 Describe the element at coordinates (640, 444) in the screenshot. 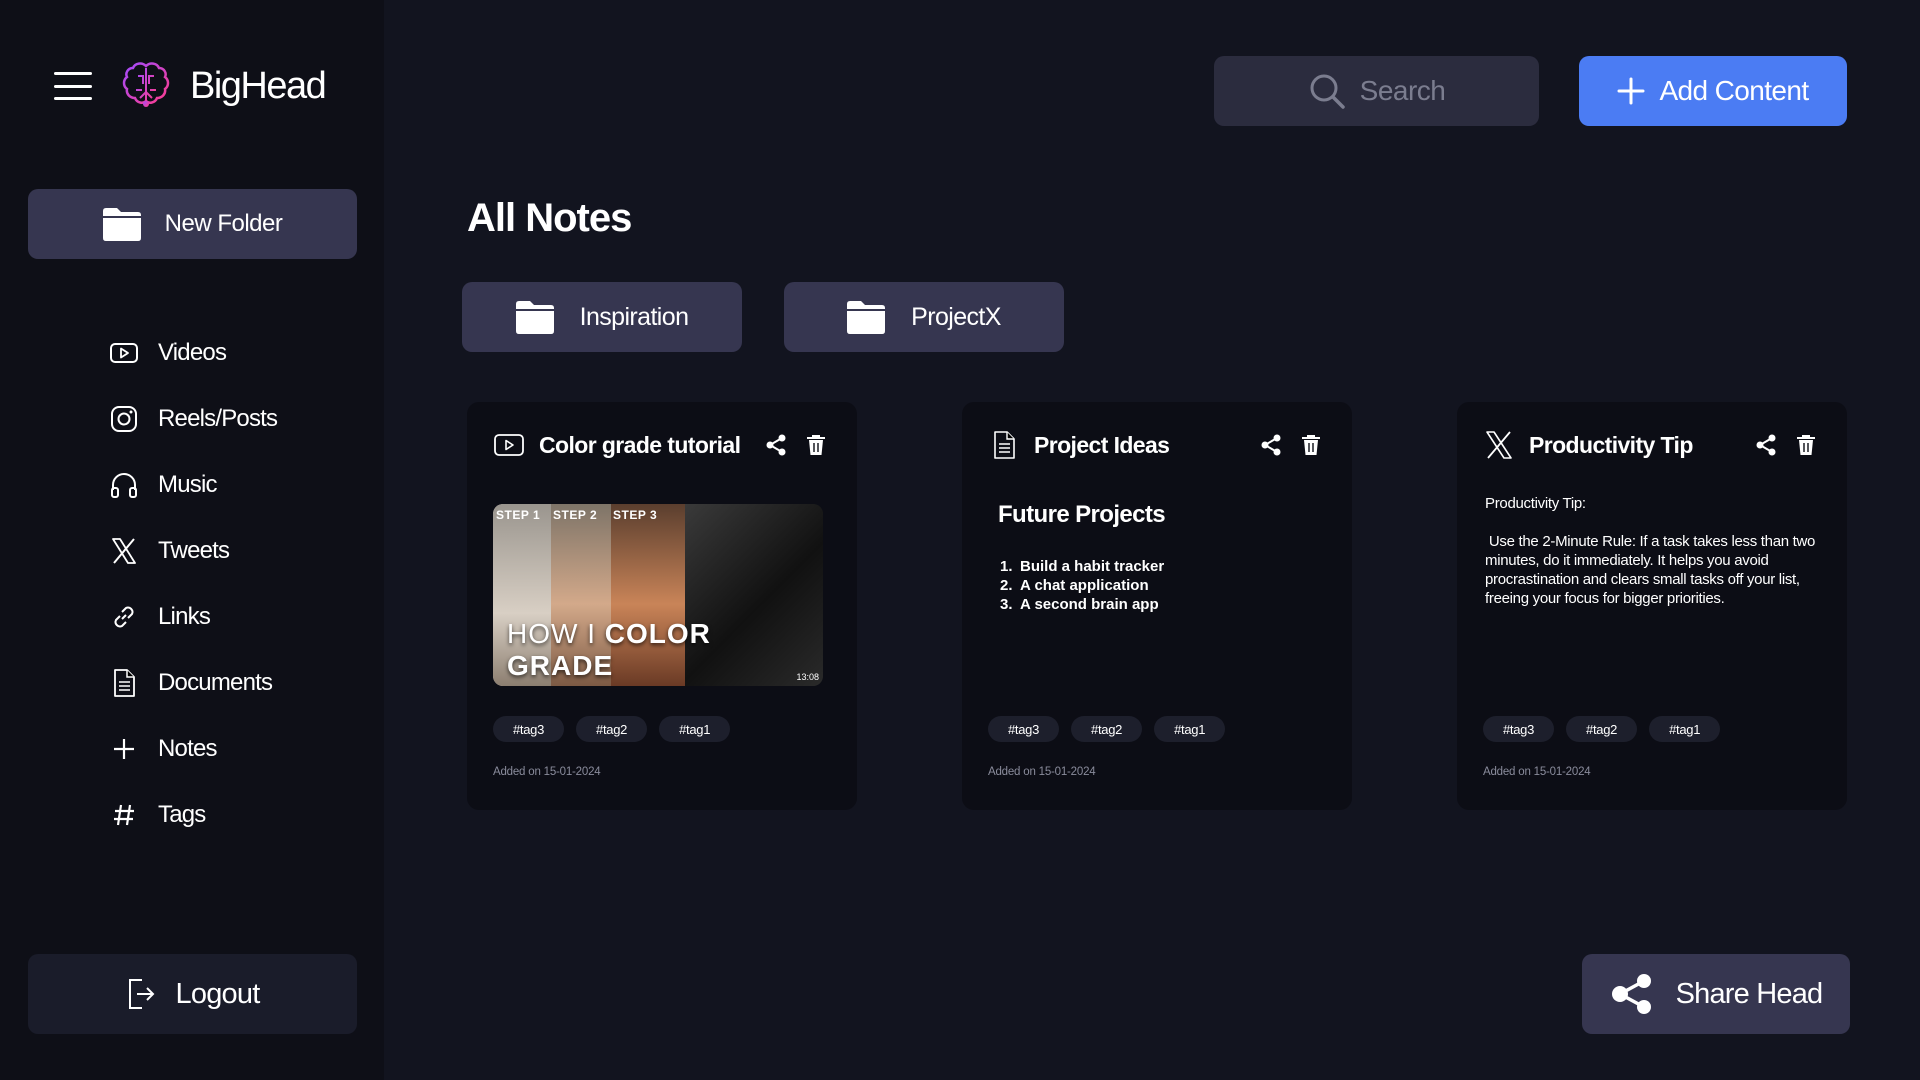

I see `card-title: Color grade tutorial` at that location.